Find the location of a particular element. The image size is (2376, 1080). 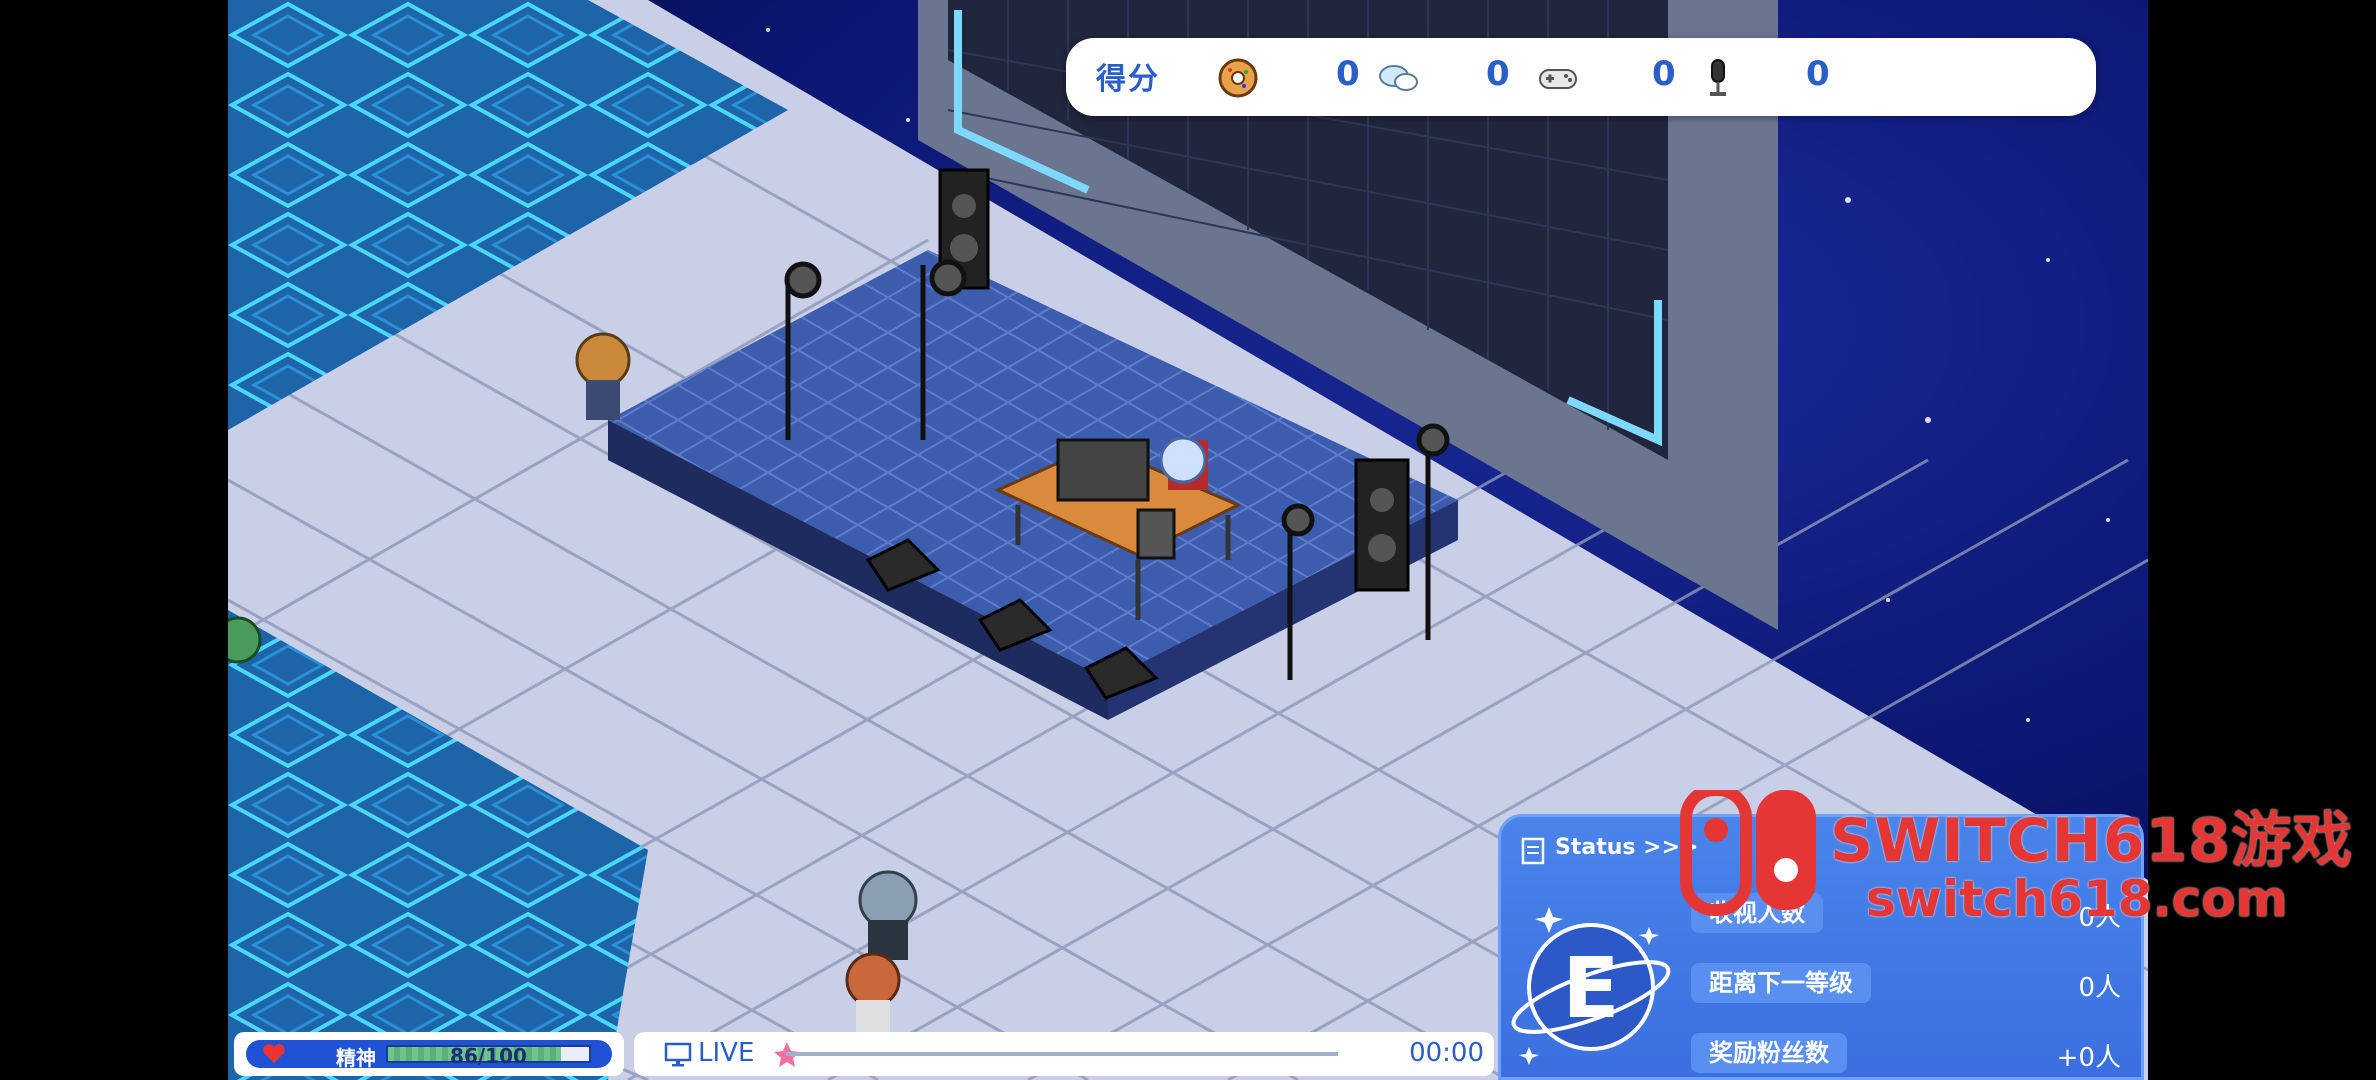

watermark-url: switch618.com is located at coordinates (2077, 899).